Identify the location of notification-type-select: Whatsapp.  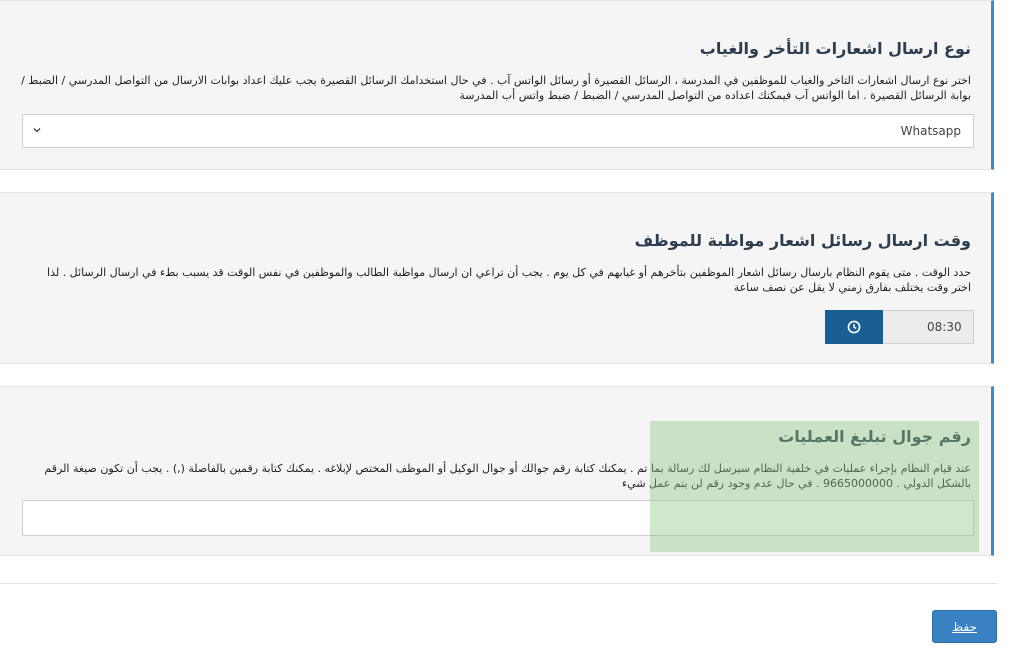
(498, 131).